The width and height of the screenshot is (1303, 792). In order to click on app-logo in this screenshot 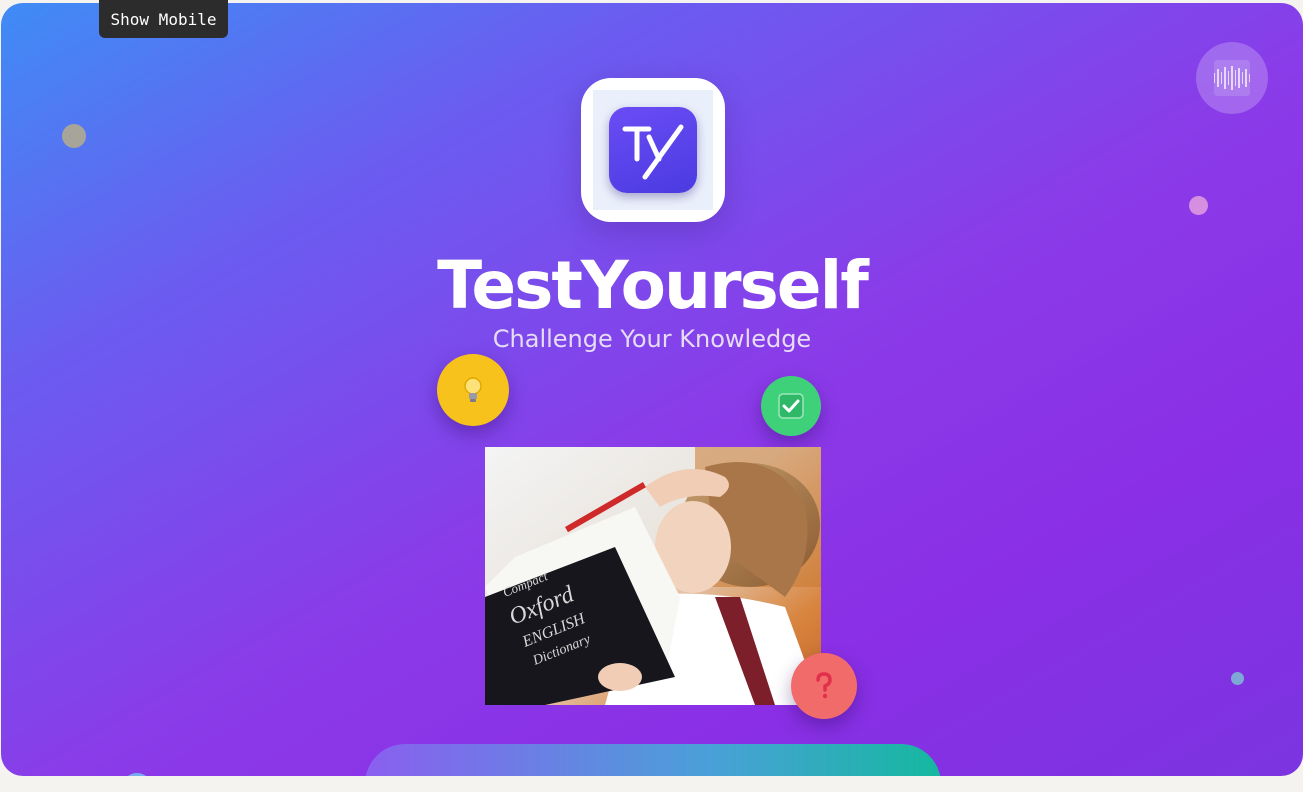, I will do `click(653, 150)`.